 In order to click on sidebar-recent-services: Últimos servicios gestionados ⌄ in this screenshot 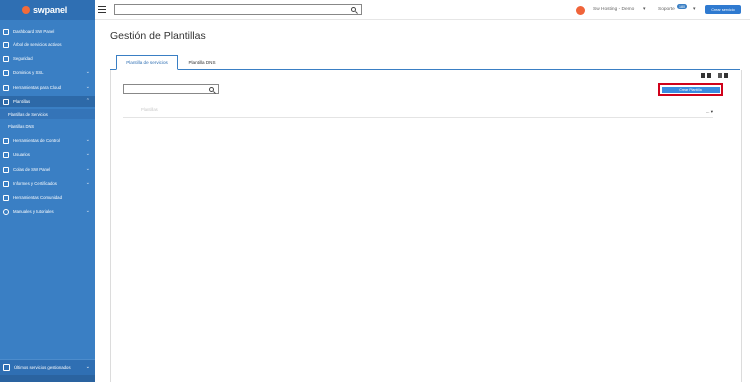, I will do `click(47, 367)`.